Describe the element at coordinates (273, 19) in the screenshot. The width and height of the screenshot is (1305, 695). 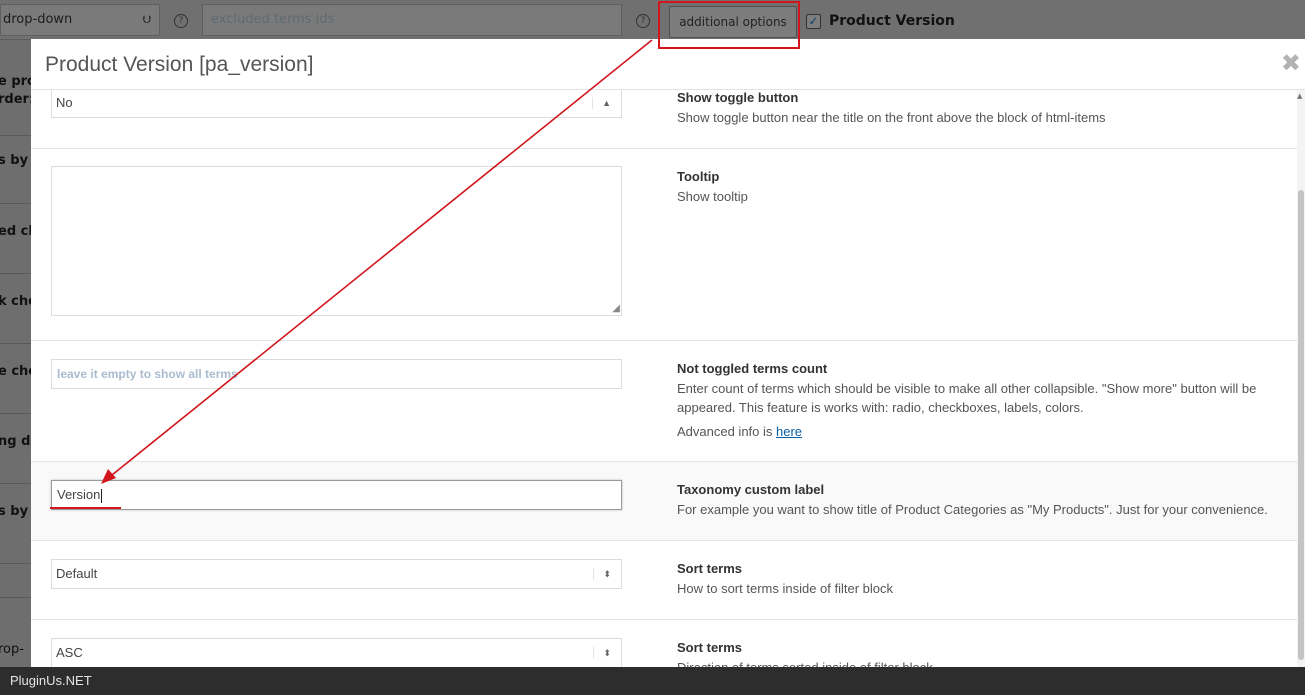
I see `excluded-terms-placeholder: excluded terms ids` at that location.